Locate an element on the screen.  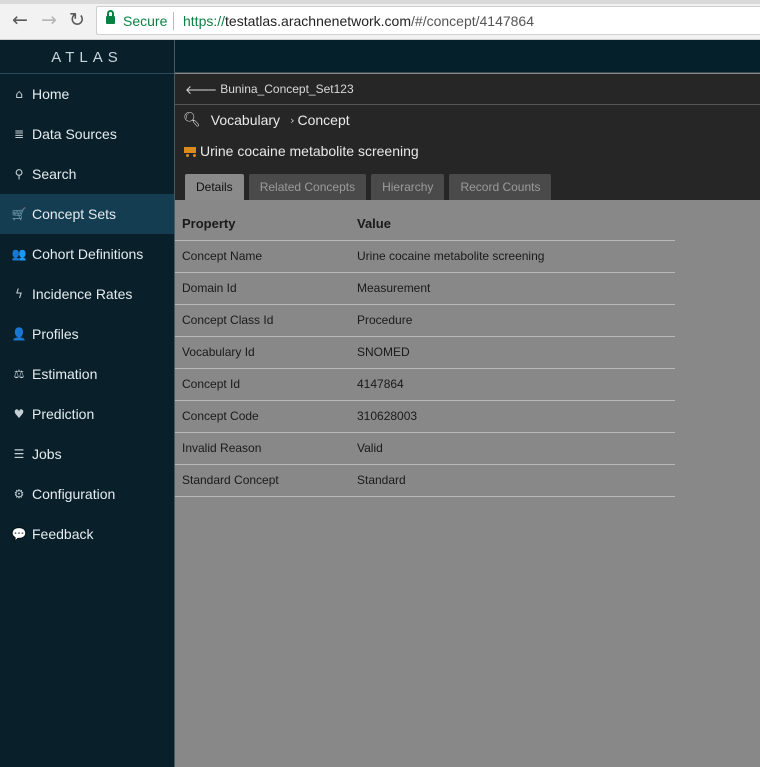
browser-tab-strip is located at coordinates (380, 2).